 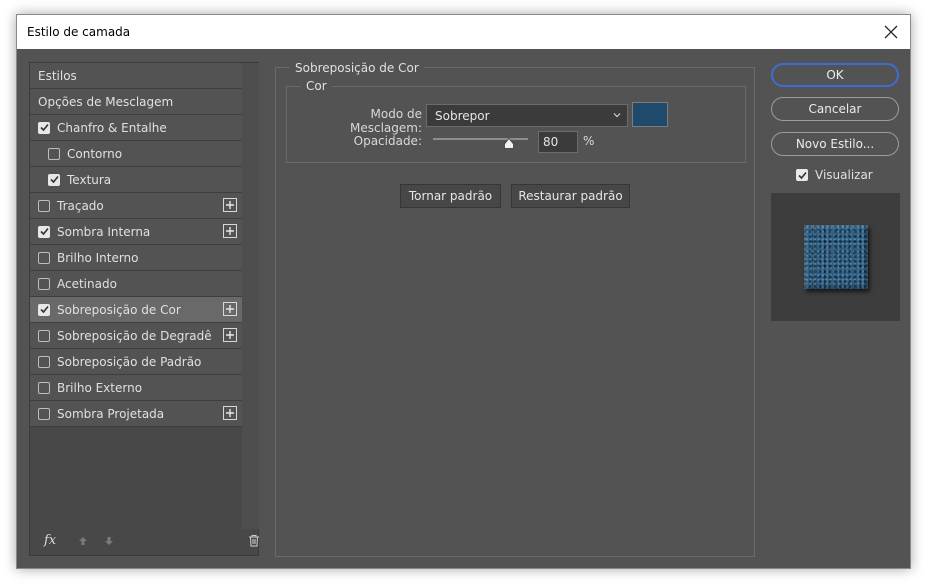 I want to click on style-item-label: Sombra Interna, so click(x=104, y=231).